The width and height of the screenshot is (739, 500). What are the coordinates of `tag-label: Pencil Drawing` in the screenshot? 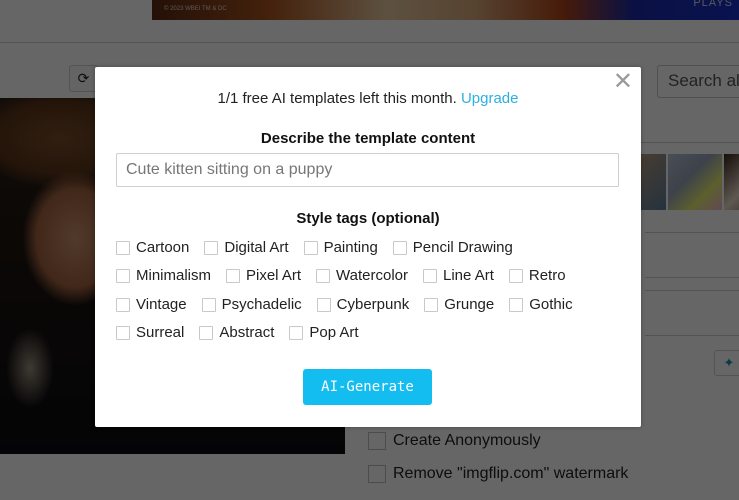 It's located at (462, 247).